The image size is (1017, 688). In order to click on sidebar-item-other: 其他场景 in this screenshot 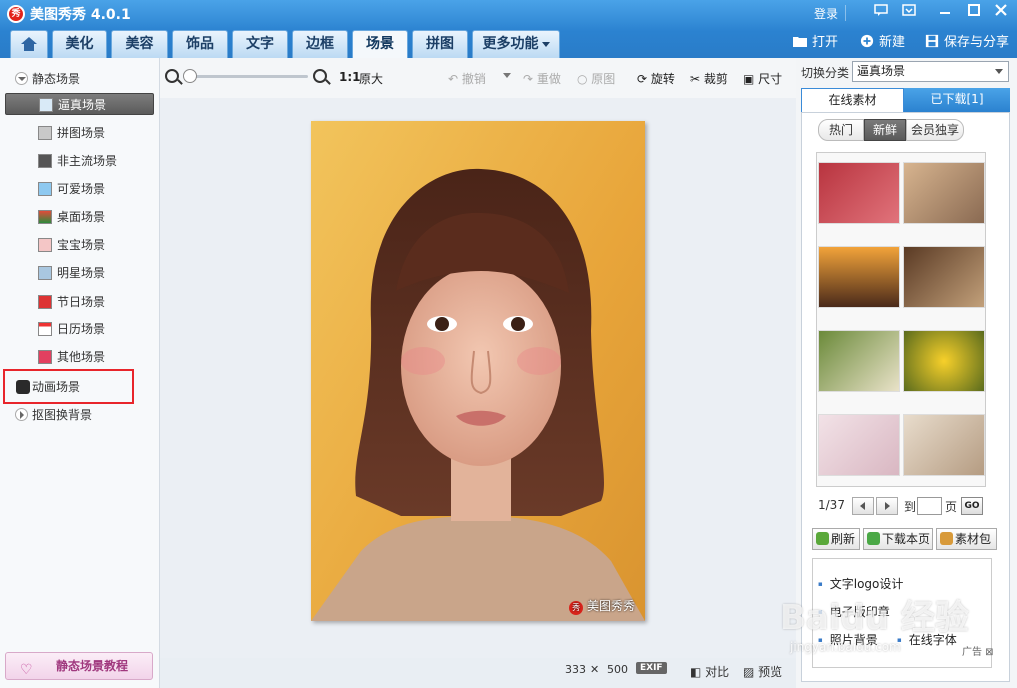, I will do `click(93, 357)`.